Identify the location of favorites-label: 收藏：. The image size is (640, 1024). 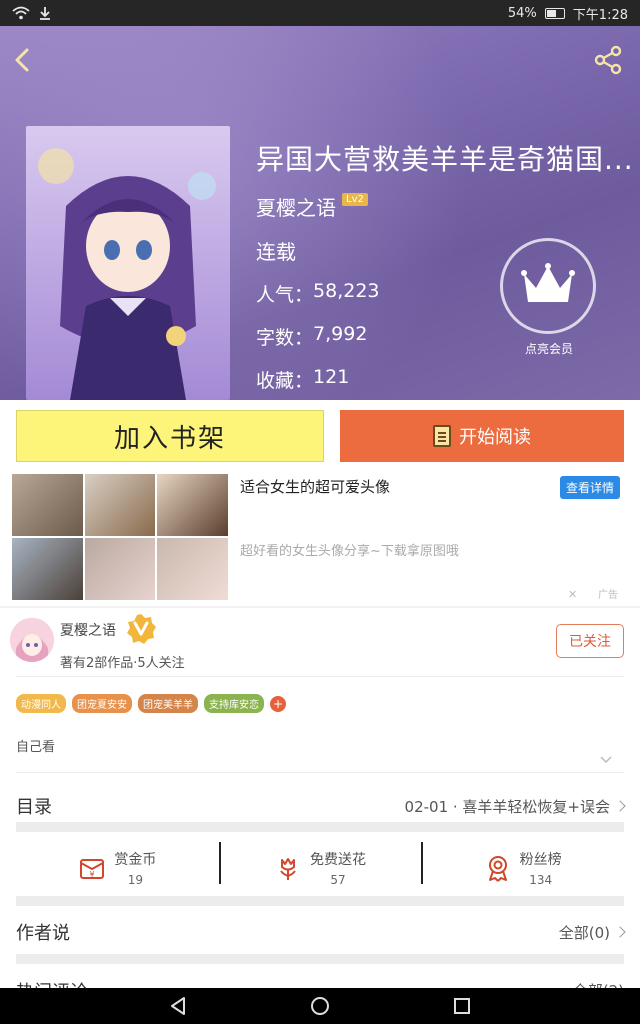
(285, 381).